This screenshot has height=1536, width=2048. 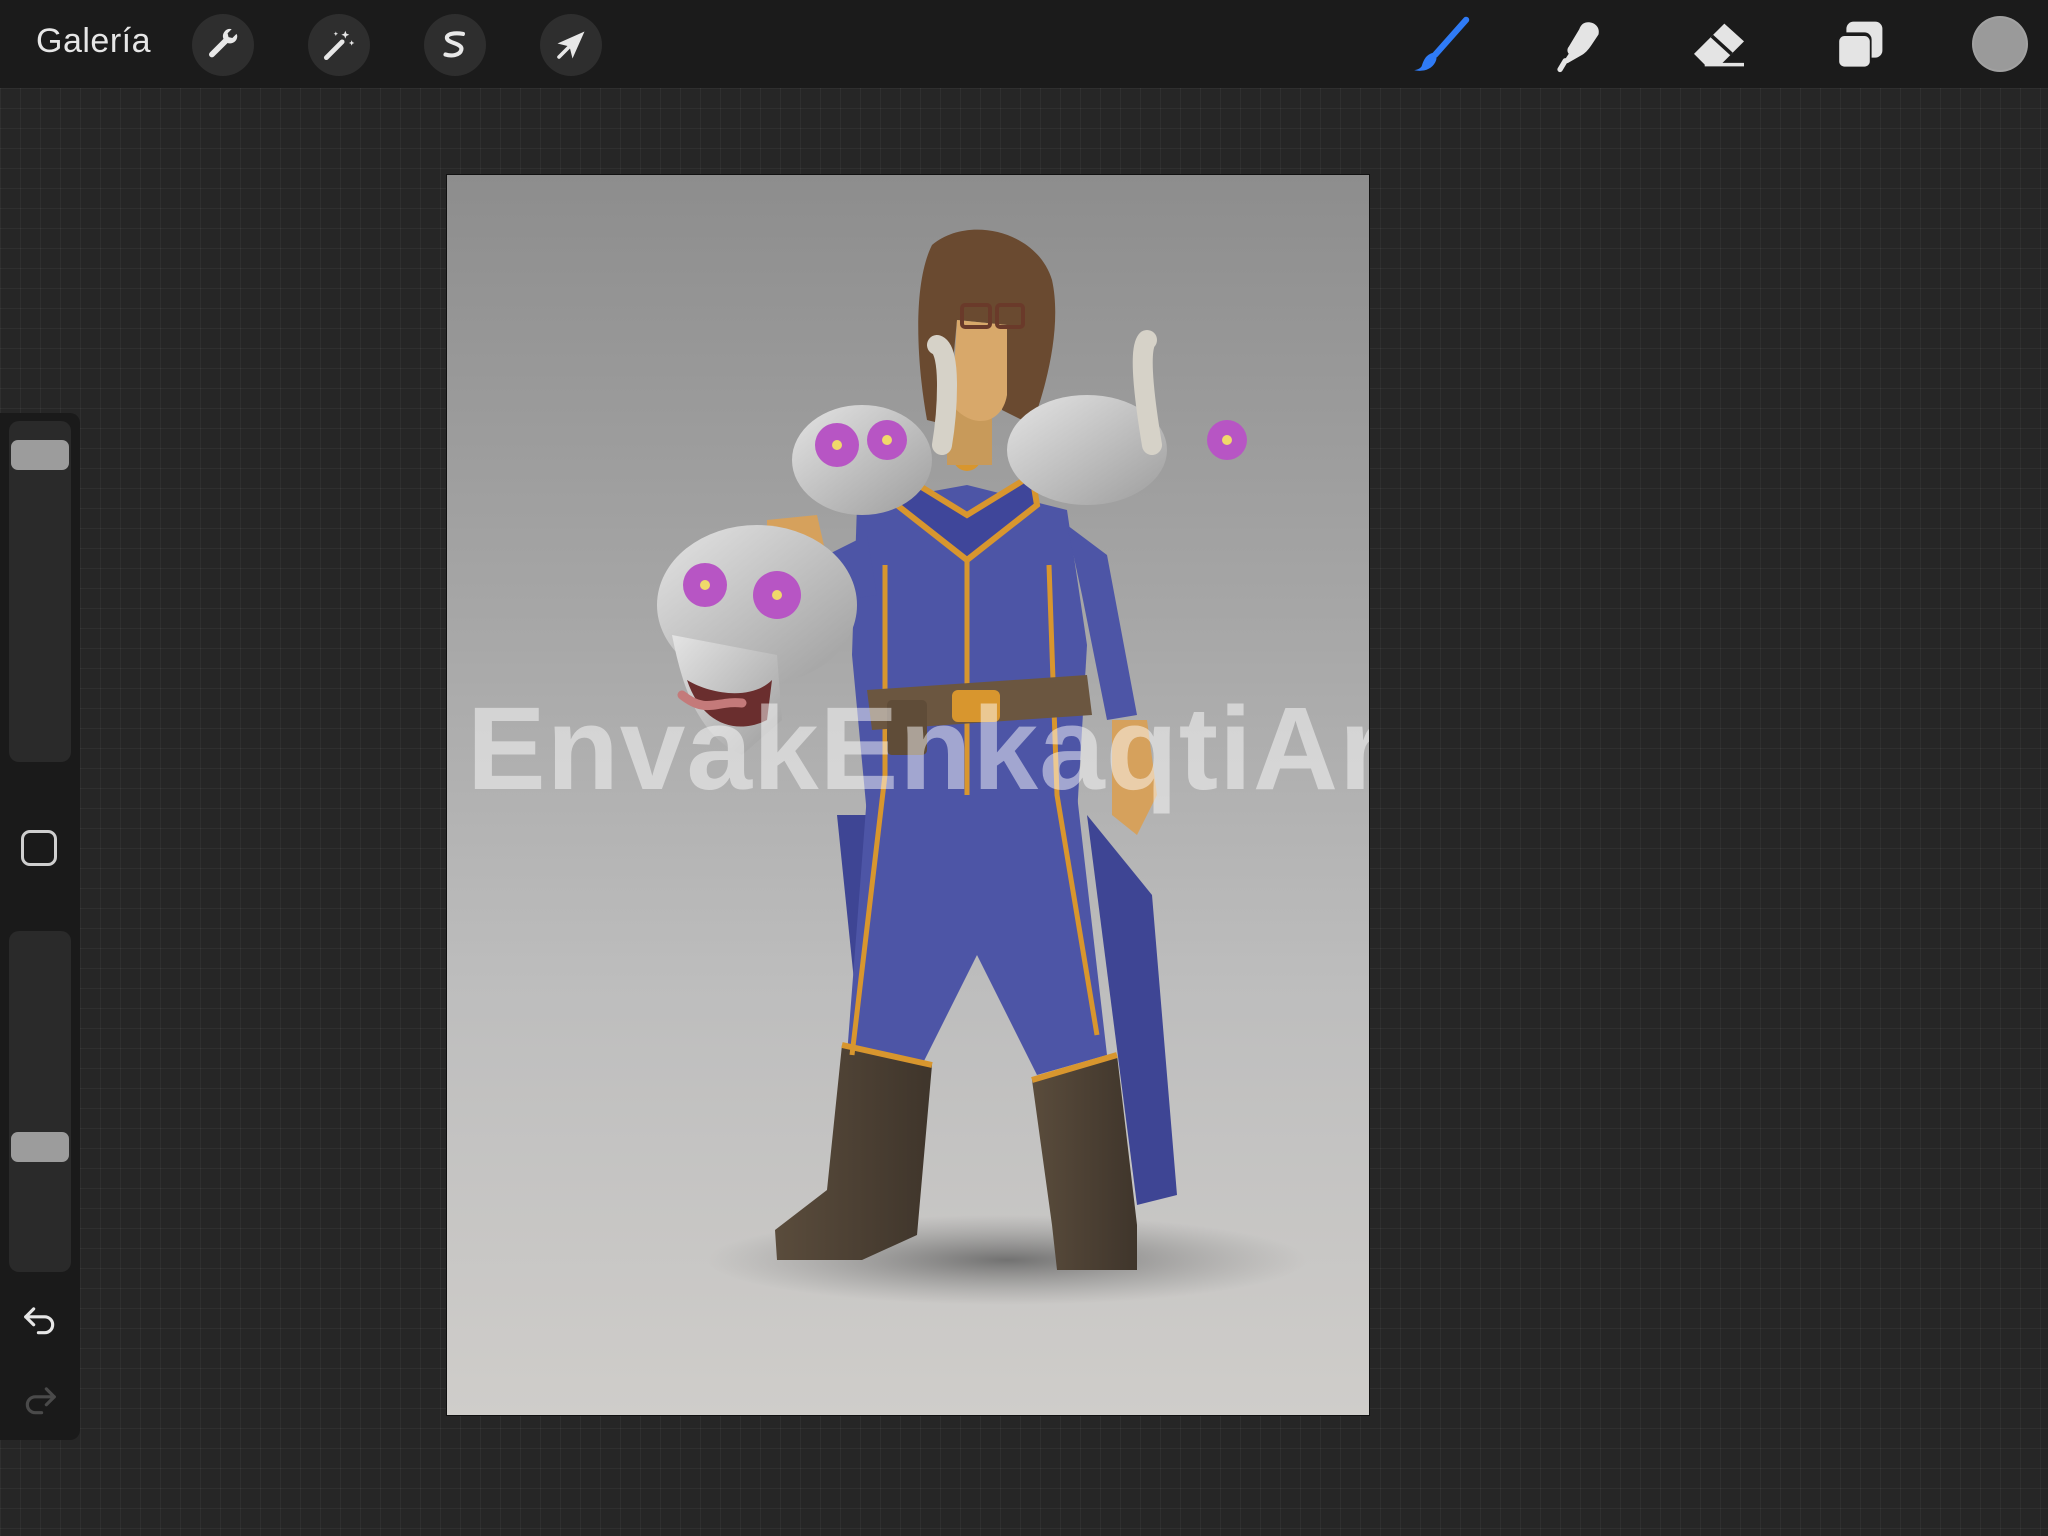 I want to click on left-shoulder-skull, so click(x=862, y=460).